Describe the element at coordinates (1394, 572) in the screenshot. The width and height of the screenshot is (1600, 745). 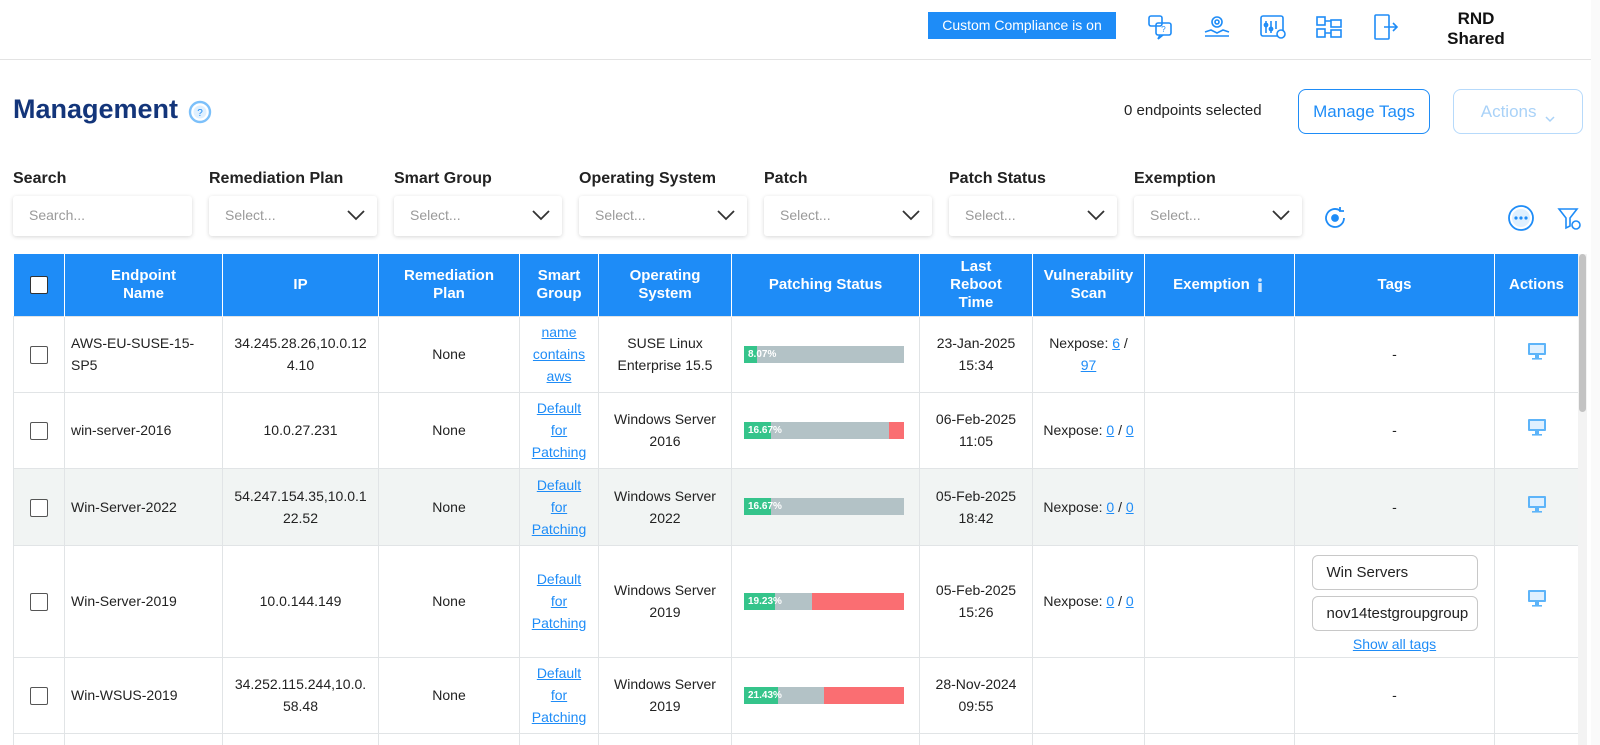
I see `tag-chip: Win Servers` at that location.